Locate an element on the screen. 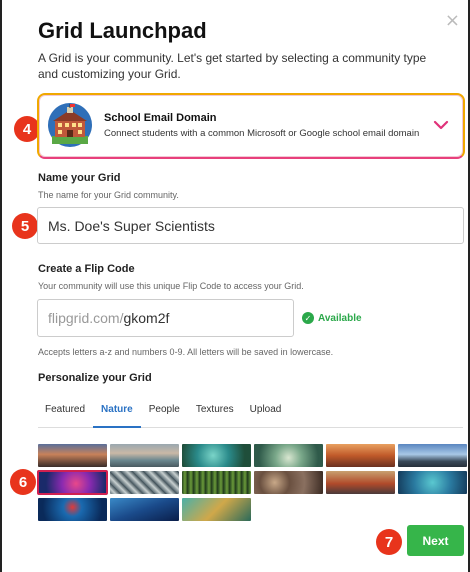 The height and width of the screenshot is (572, 470). flip-code-value: gkom2f is located at coordinates (146, 318).